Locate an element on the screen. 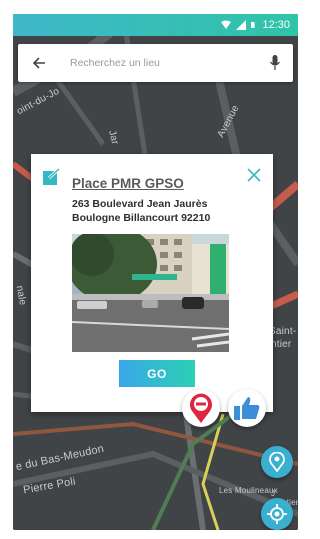  thumbs-up-icon is located at coordinates (247, 408).